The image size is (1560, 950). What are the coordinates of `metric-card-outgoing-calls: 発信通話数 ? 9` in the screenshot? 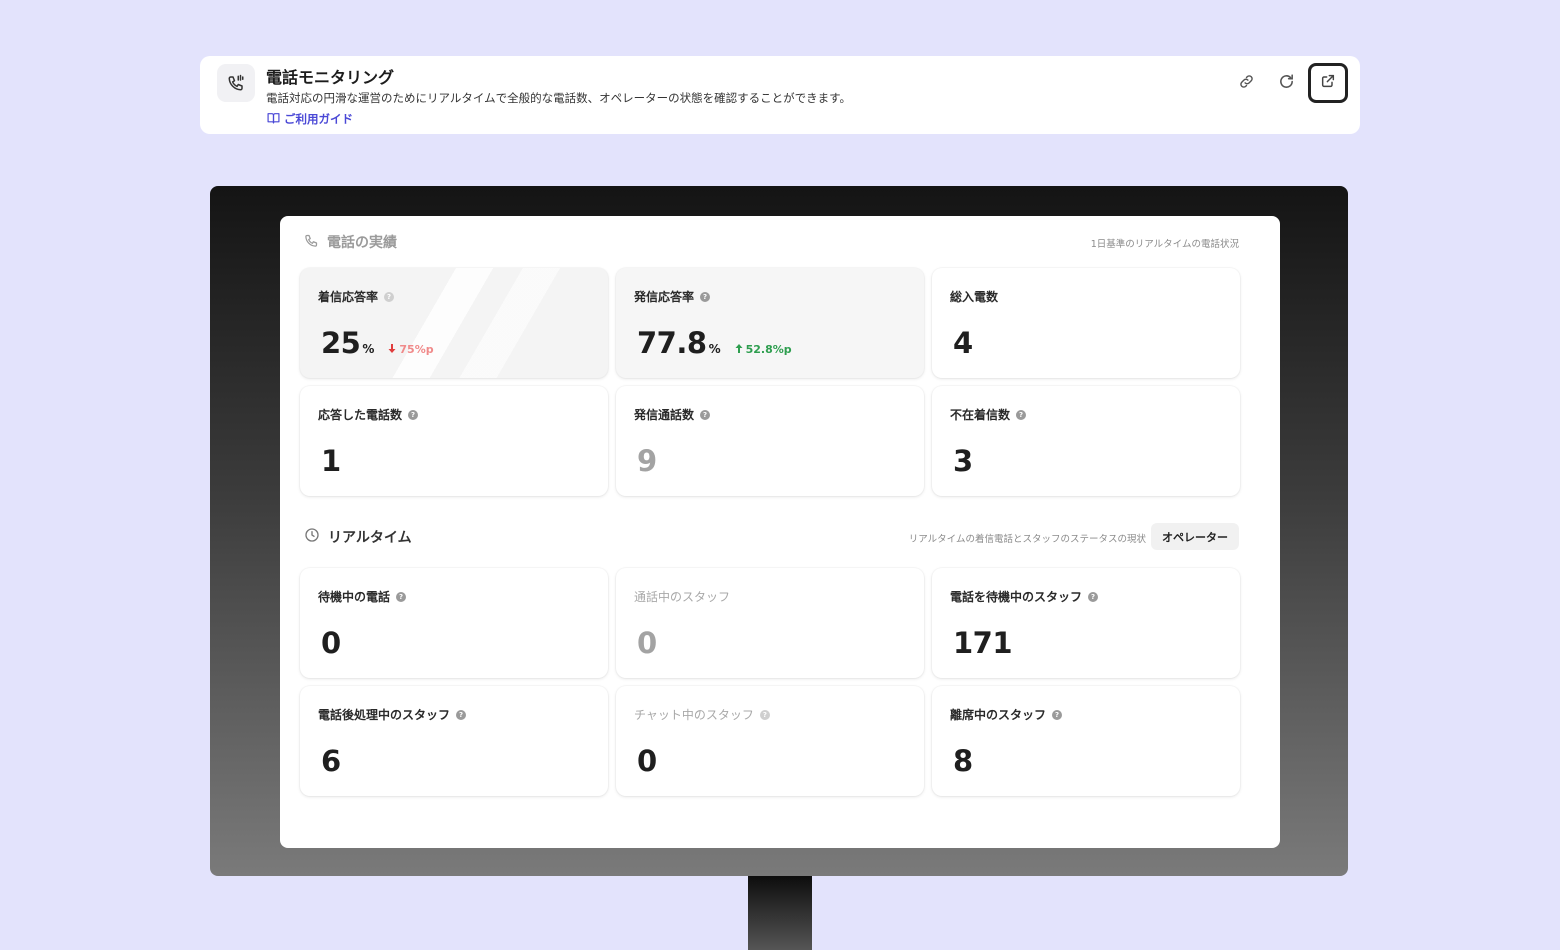 It's located at (770, 441).